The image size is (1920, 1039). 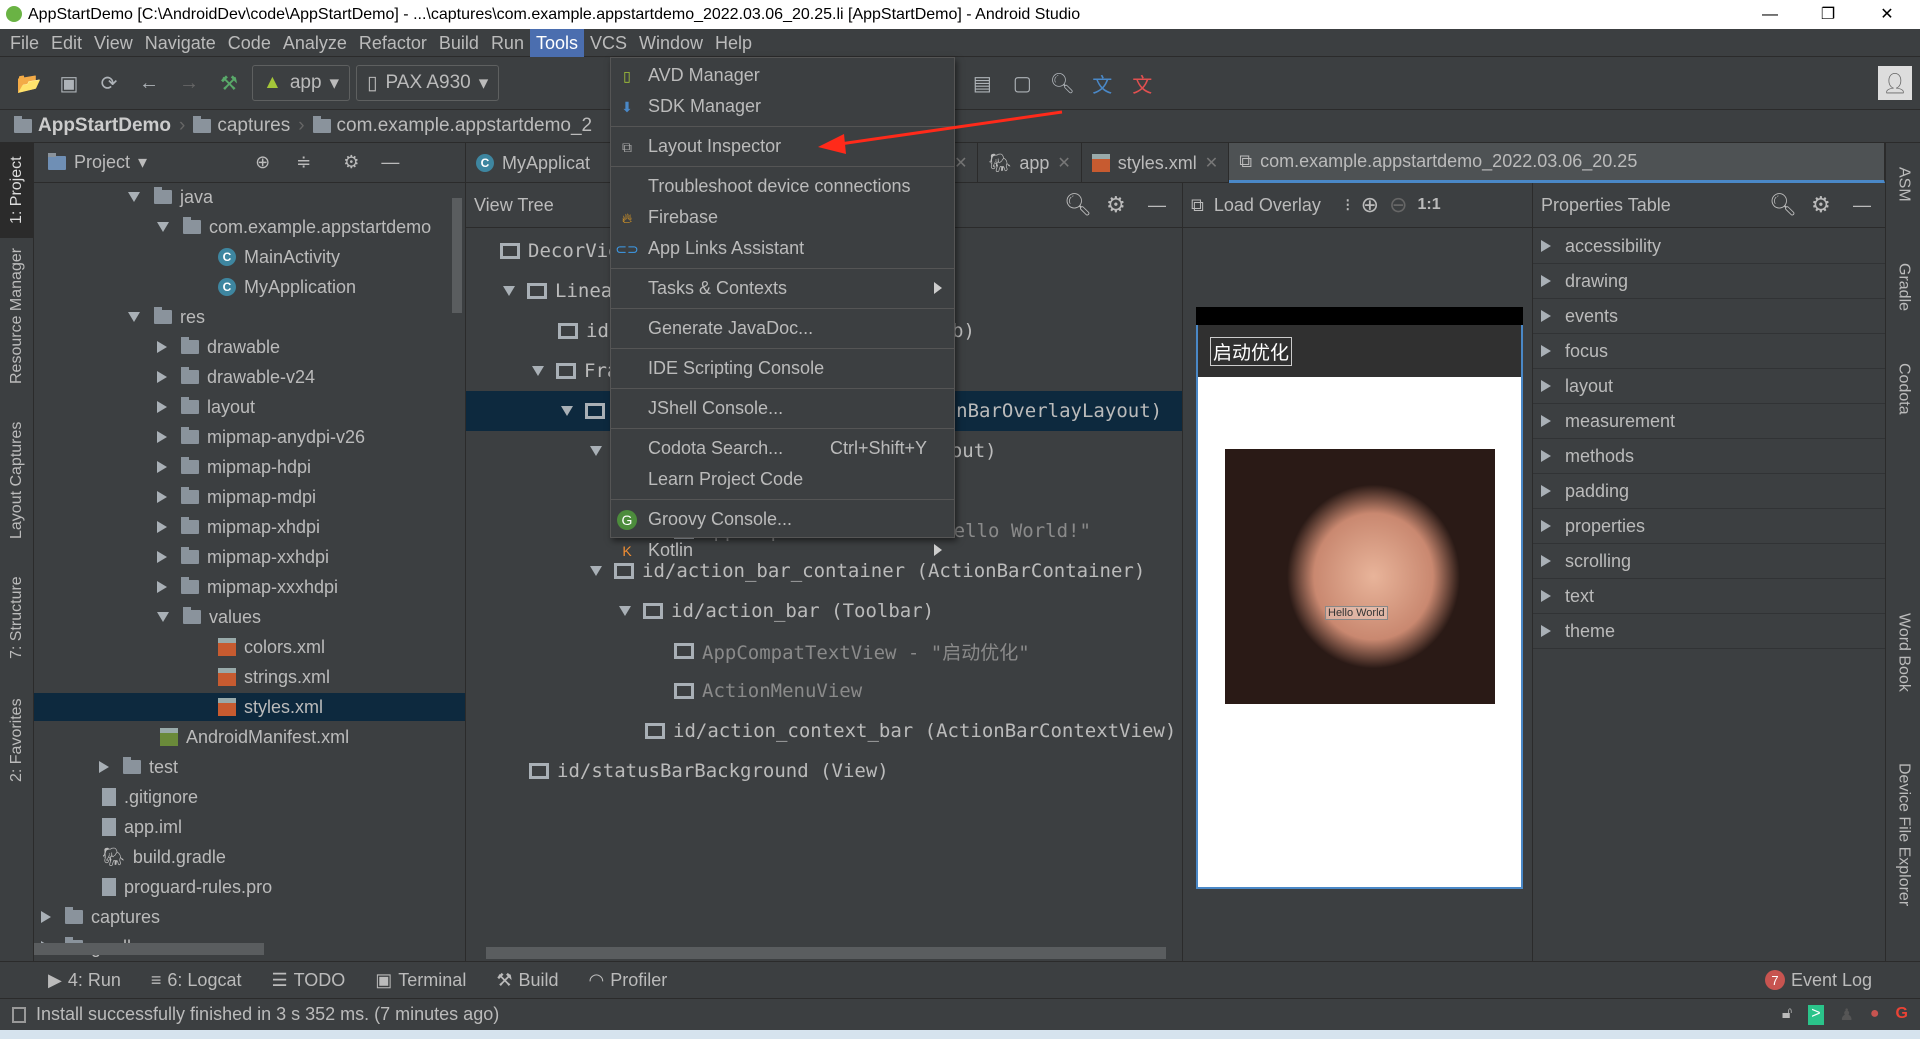 I want to click on tool-tab-gradle: Gradle, so click(x=1903, y=303).